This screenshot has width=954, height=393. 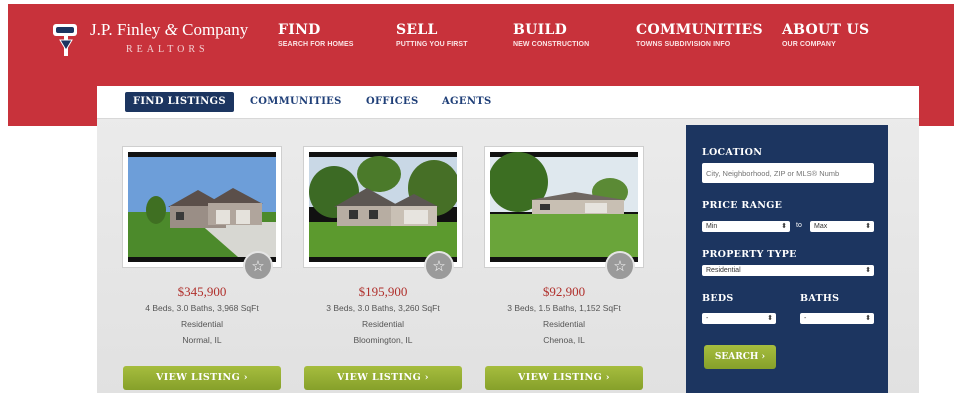 I want to click on search-tabs: FIND LISTINGS COMMUNITIES OFFICES AGENTS, so click(x=508, y=102).